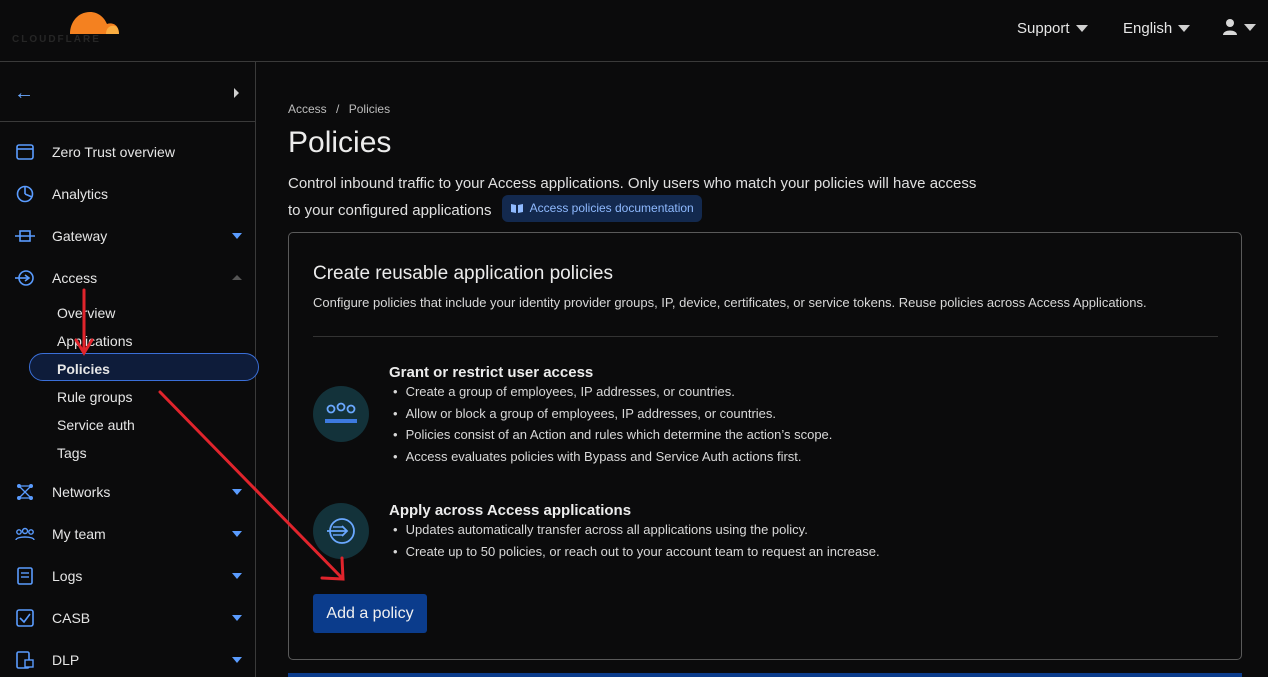 The image size is (1268, 677). I want to click on page-title: Policies, so click(340, 142).